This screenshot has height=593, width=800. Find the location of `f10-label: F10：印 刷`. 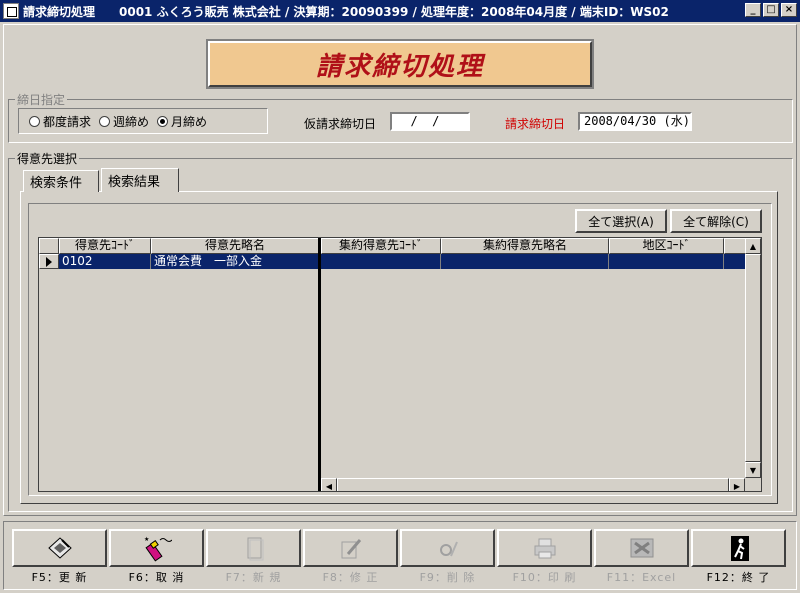

f10-label: F10：印 刷 is located at coordinates (544, 577).